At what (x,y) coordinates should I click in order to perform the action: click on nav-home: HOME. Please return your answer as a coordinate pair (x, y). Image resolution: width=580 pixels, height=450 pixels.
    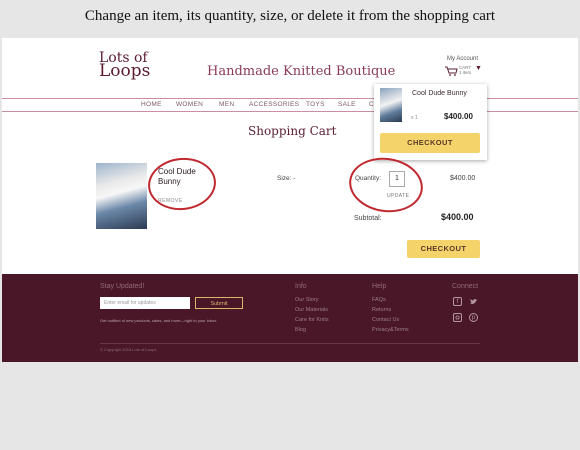
    Looking at the image, I should click on (151, 104).